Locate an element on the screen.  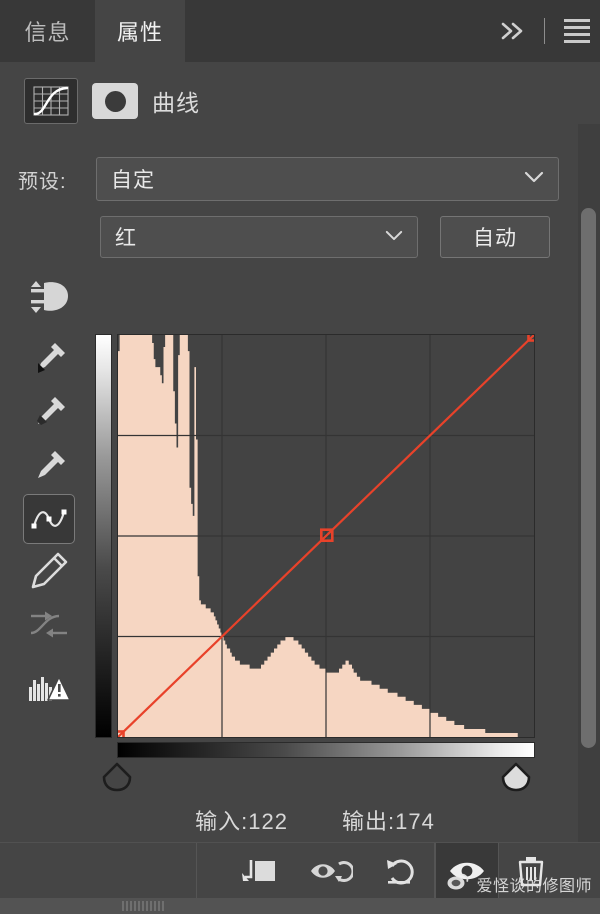
weibo-logo-icon is located at coordinates (458, 884).